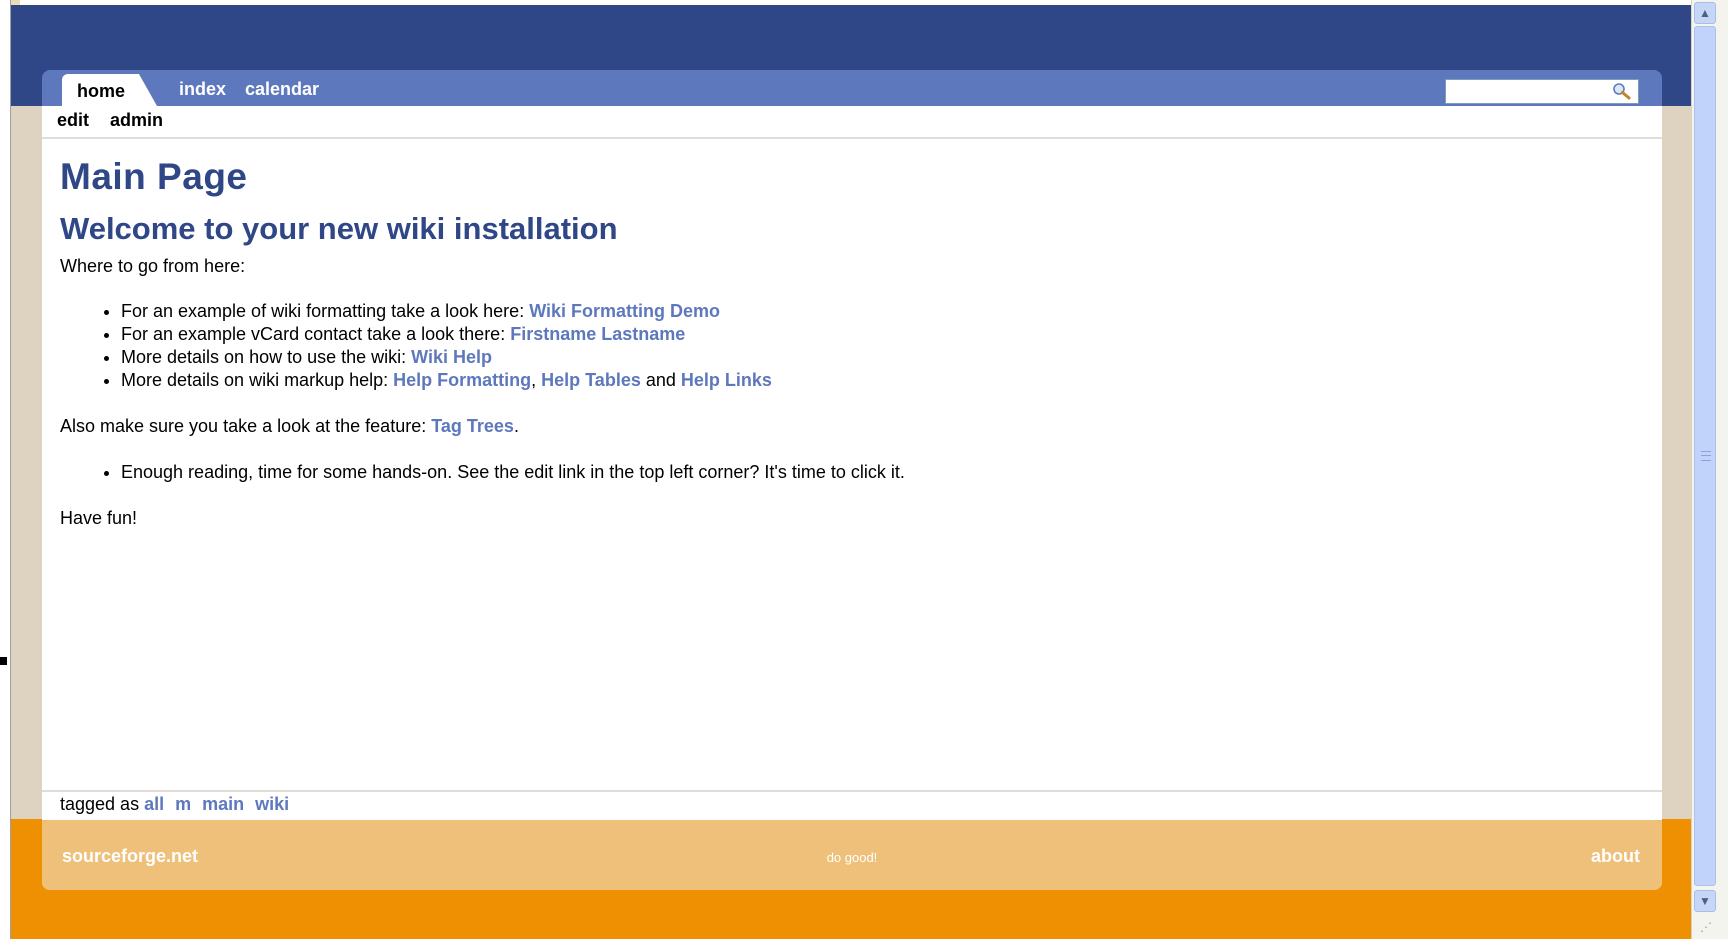  What do you see at coordinates (1521, 91) in the screenshot?
I see `search-input` at bounding box center [1521, 91].